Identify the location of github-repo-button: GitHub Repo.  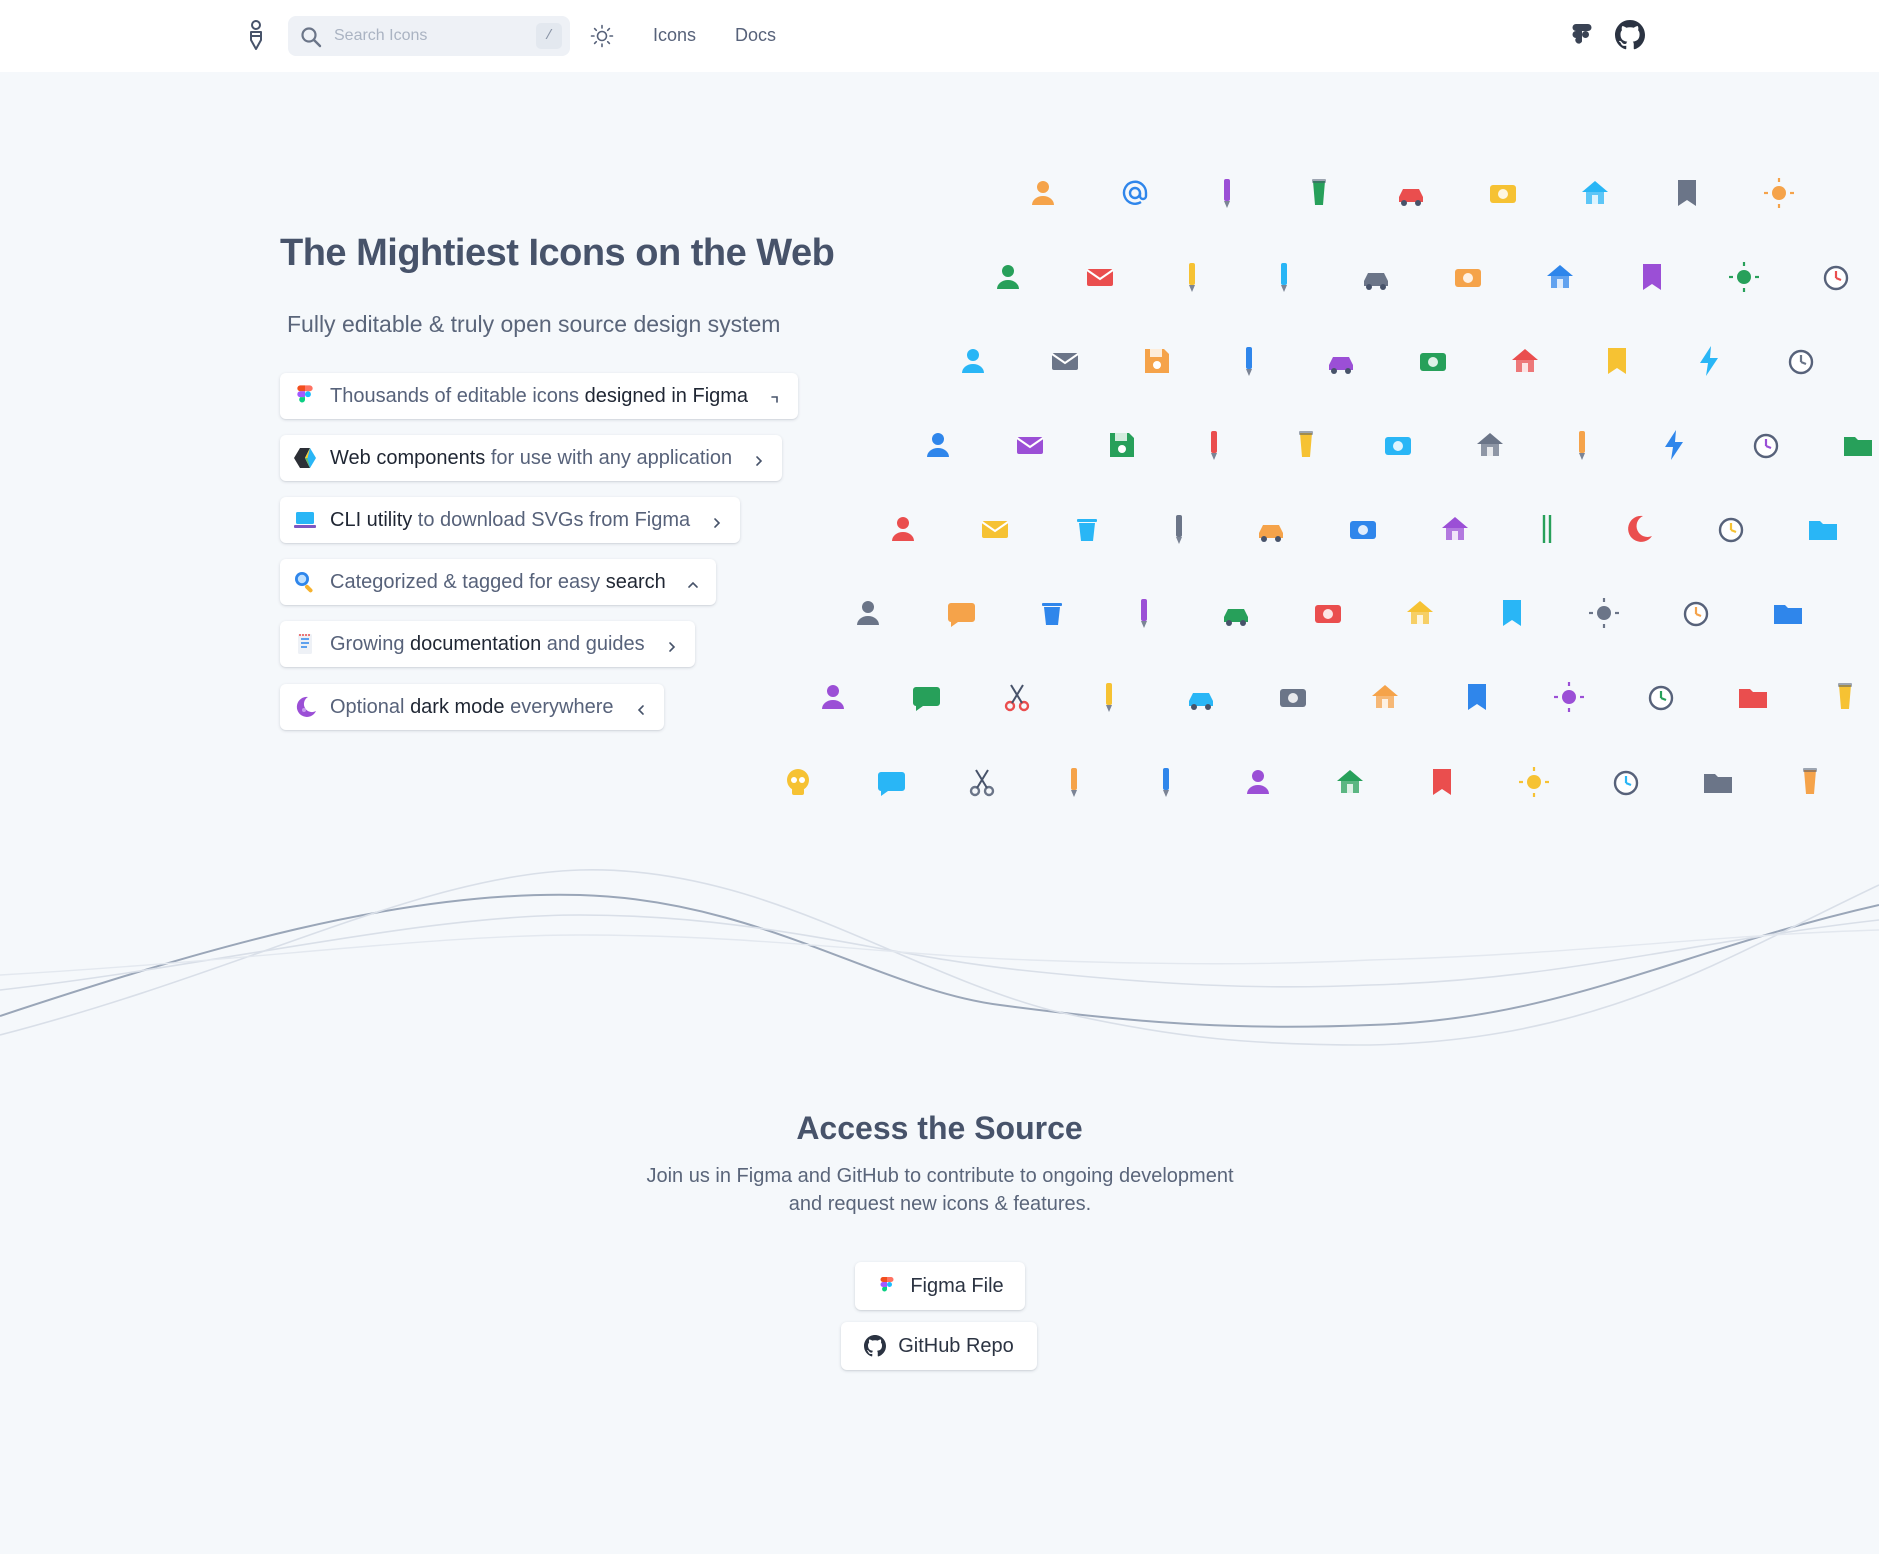
(939, 1346).